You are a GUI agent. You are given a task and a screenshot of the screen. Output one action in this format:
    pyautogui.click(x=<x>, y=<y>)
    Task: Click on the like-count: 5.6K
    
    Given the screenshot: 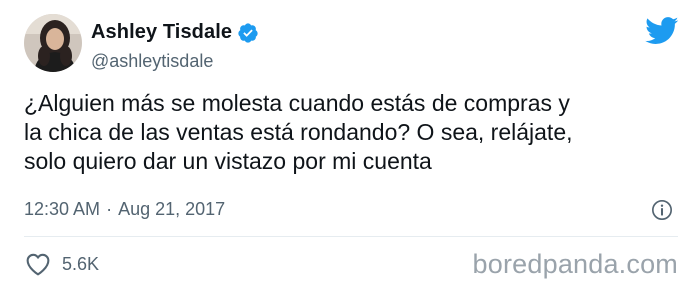 What is the action you would take?
    pyautogui.click(x=81, y=263)
    